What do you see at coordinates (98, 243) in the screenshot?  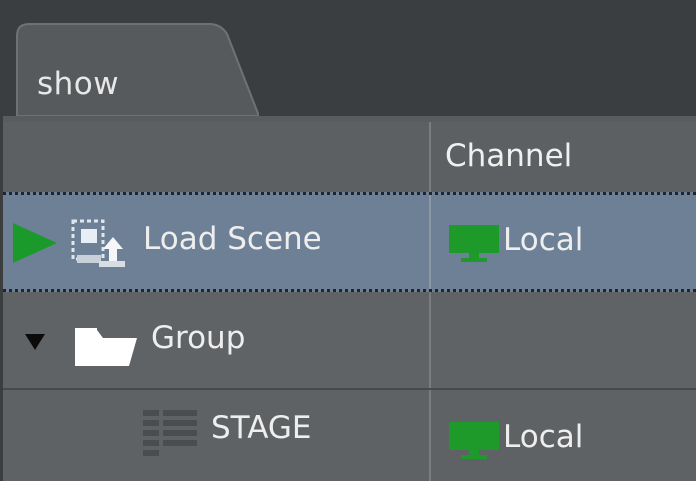 I see `load-scene-icon` at bounding box center [98, 243].